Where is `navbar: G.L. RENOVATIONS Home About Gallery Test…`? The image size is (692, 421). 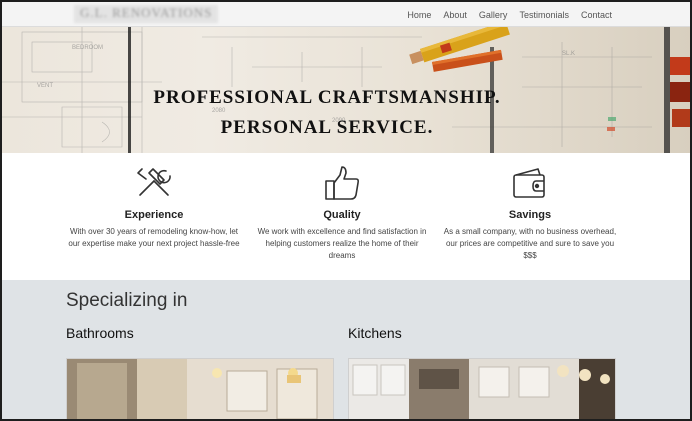
navbar: G.L. RENOVATIONS Home About Gallery Test… is located at coordinates (346, 14).